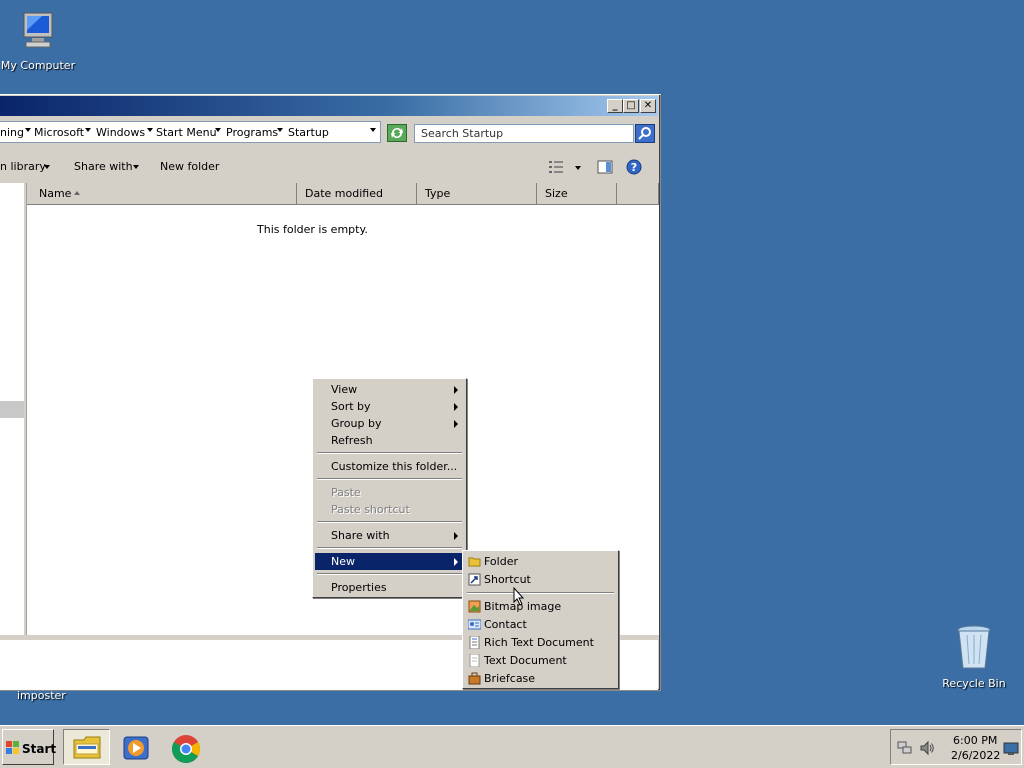 The height and width of the screenshot is (768, 1024). What do you see at coordinates (23, 166) in the screenshot?
I see `include-in-library-button: n library` at bounding box center [23, 166].